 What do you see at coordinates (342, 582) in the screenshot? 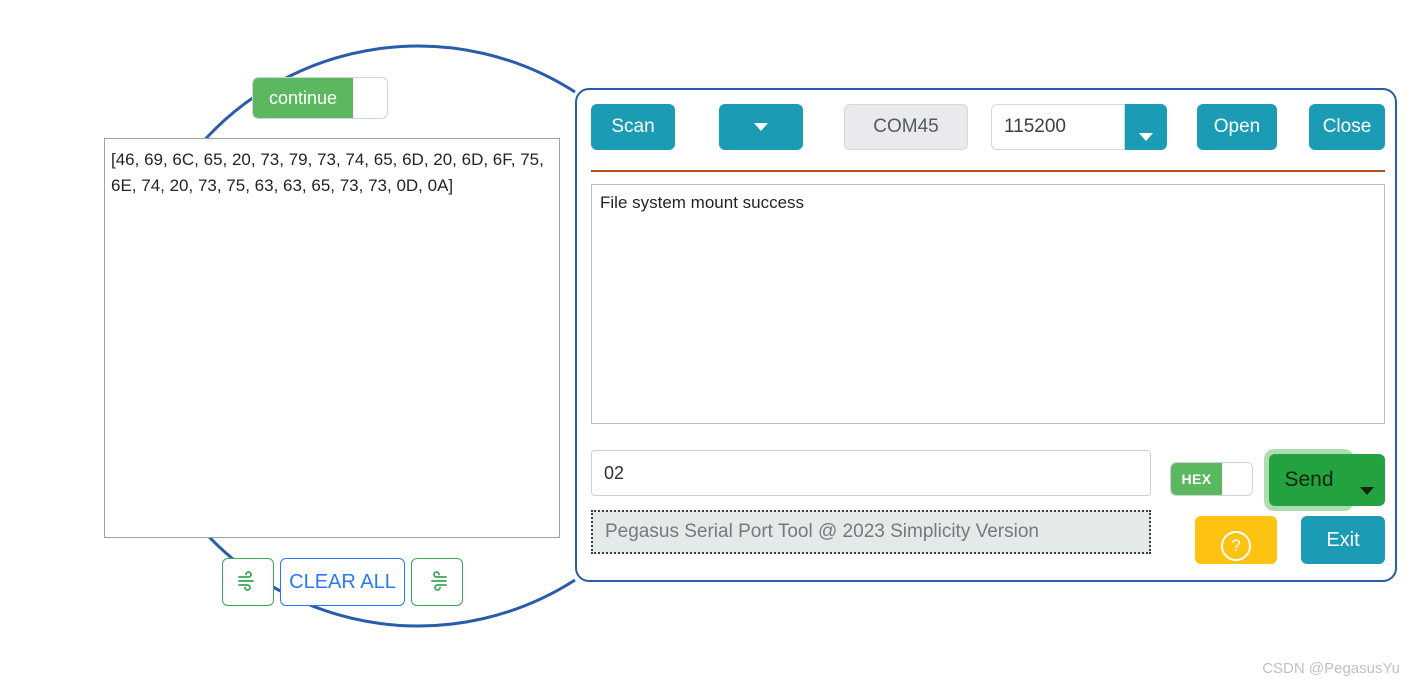
I see `clear-all-button: CLEAR ALL` at bounding box center [342, 582].